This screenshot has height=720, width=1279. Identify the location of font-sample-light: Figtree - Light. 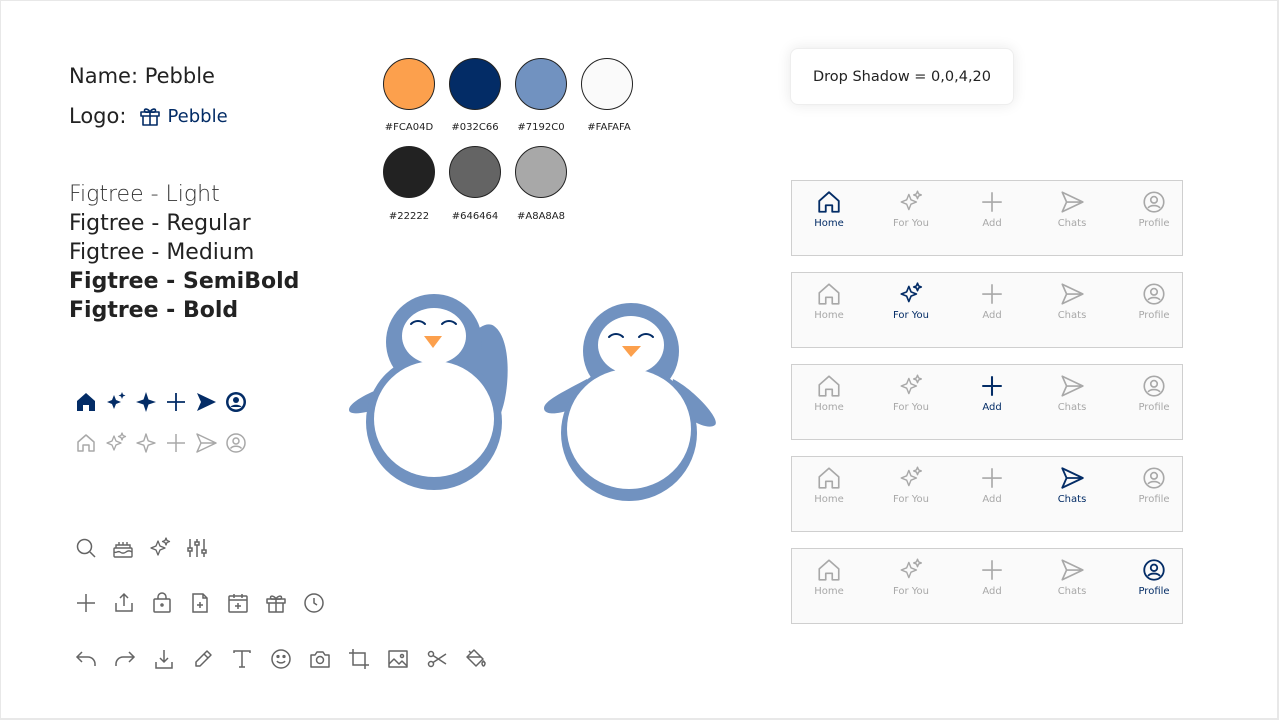
(144, 194).